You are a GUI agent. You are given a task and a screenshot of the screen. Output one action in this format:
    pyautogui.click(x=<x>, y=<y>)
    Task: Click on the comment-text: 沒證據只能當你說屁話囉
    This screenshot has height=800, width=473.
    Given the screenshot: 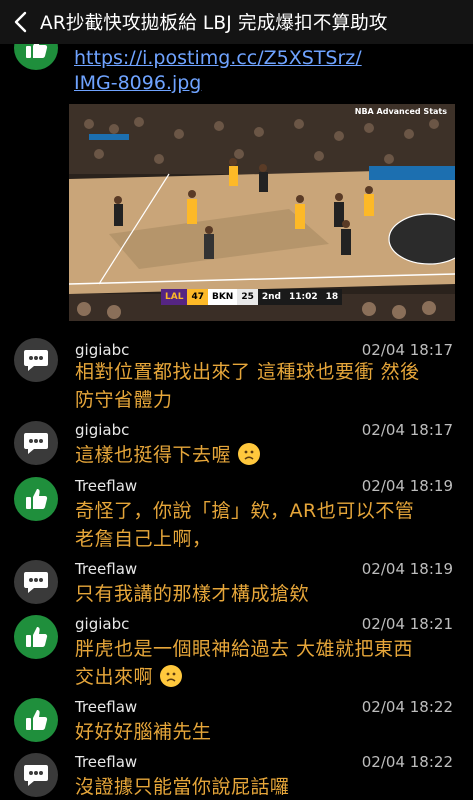 What is the action you would take?
    pyautogui.click(x=182, y=787)
    